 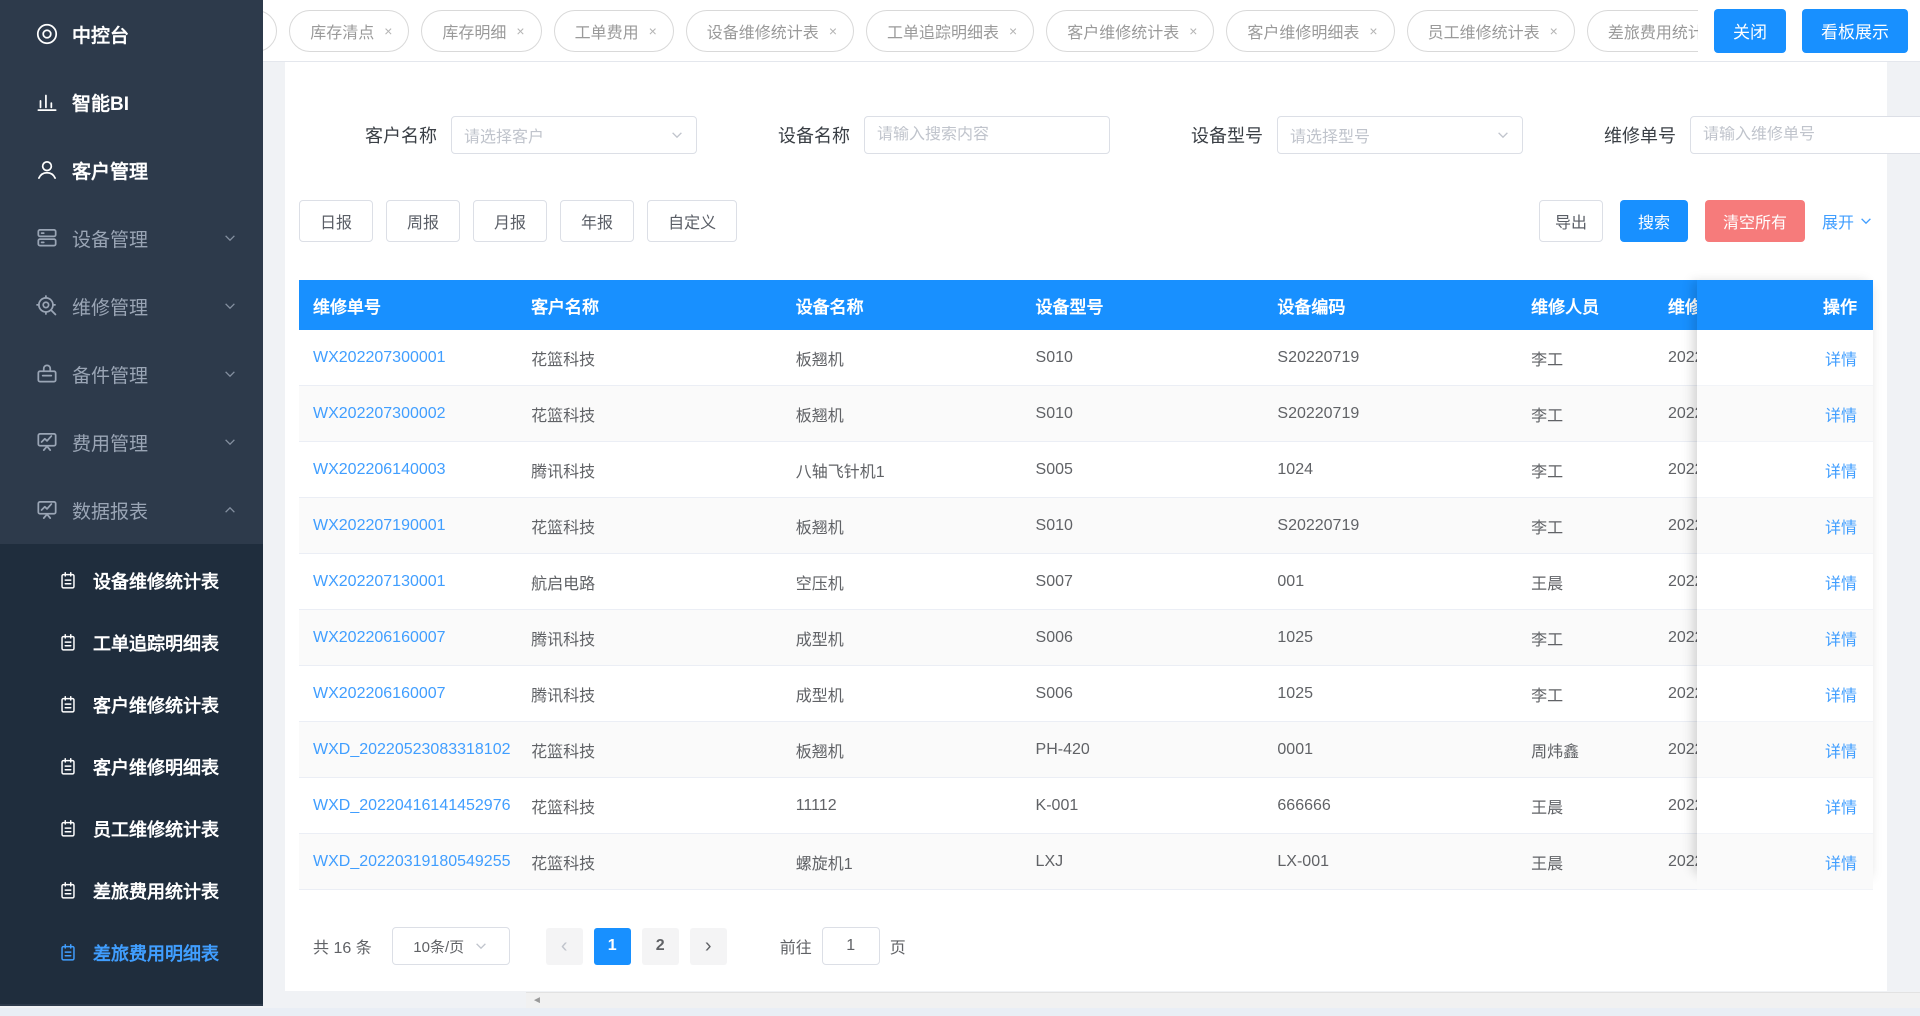 What do you see at coordinates (131, 953) in the screenshot?
I see `sidebar-subitem-6: 差旅费用明细表` at bounding box center [131, 953].